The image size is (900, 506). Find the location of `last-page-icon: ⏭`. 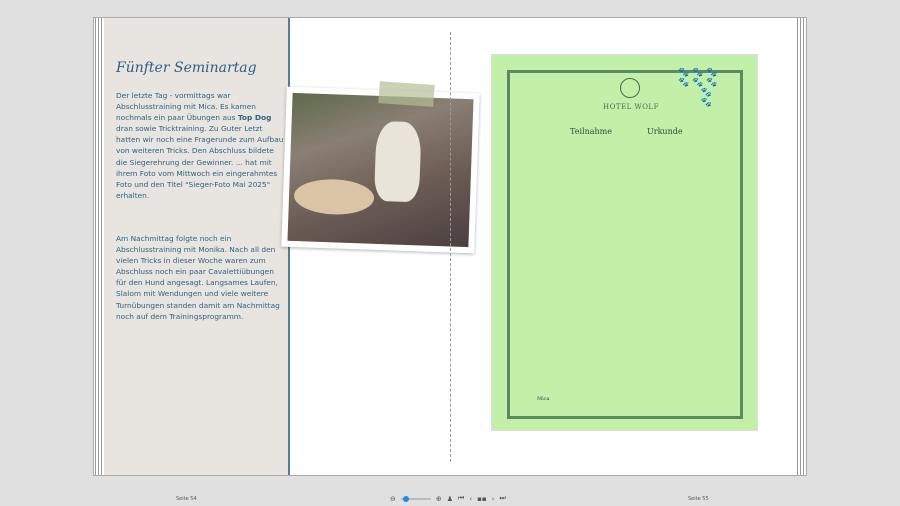

last-page-icon: ⏭ is located at coordinates (502, 498).